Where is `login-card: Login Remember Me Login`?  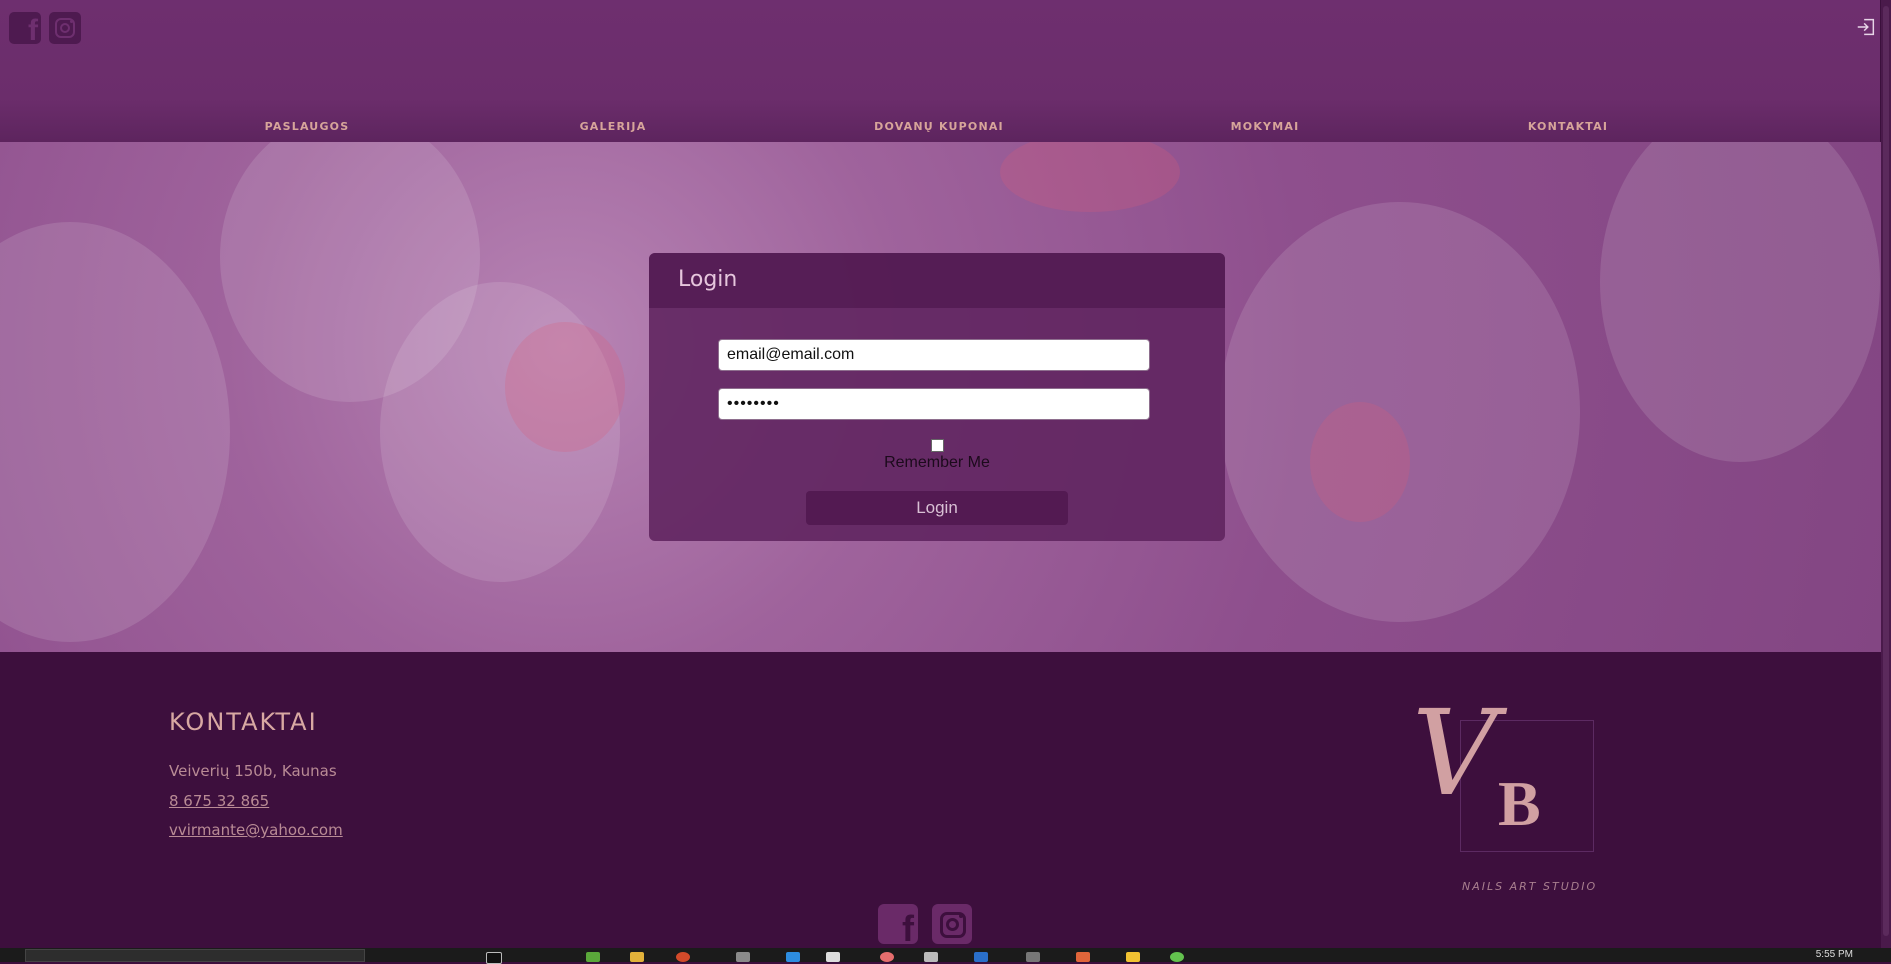 login-card: Login Remember Me Login is located at coordinates (937, 397).